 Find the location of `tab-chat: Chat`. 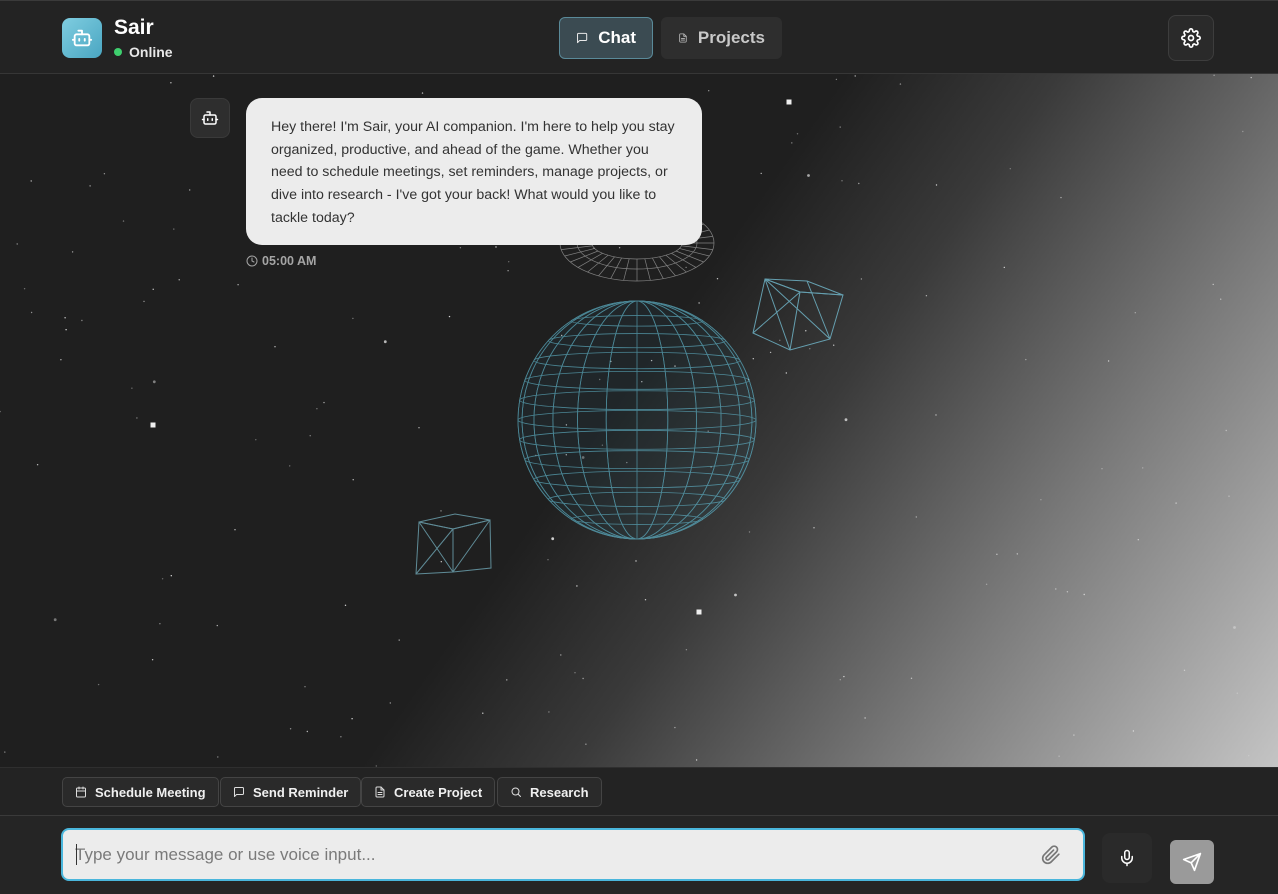

tab-chat: Chat is located at coordinates (606, 38).